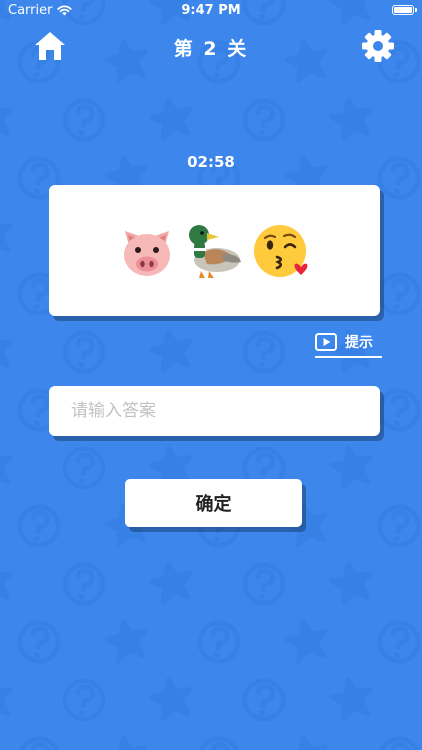 The image size is (422, 750). What do you see at coordinates (326, 342) in the screenshot?
I see `video-play-icon` at bounding box center [326, 342].